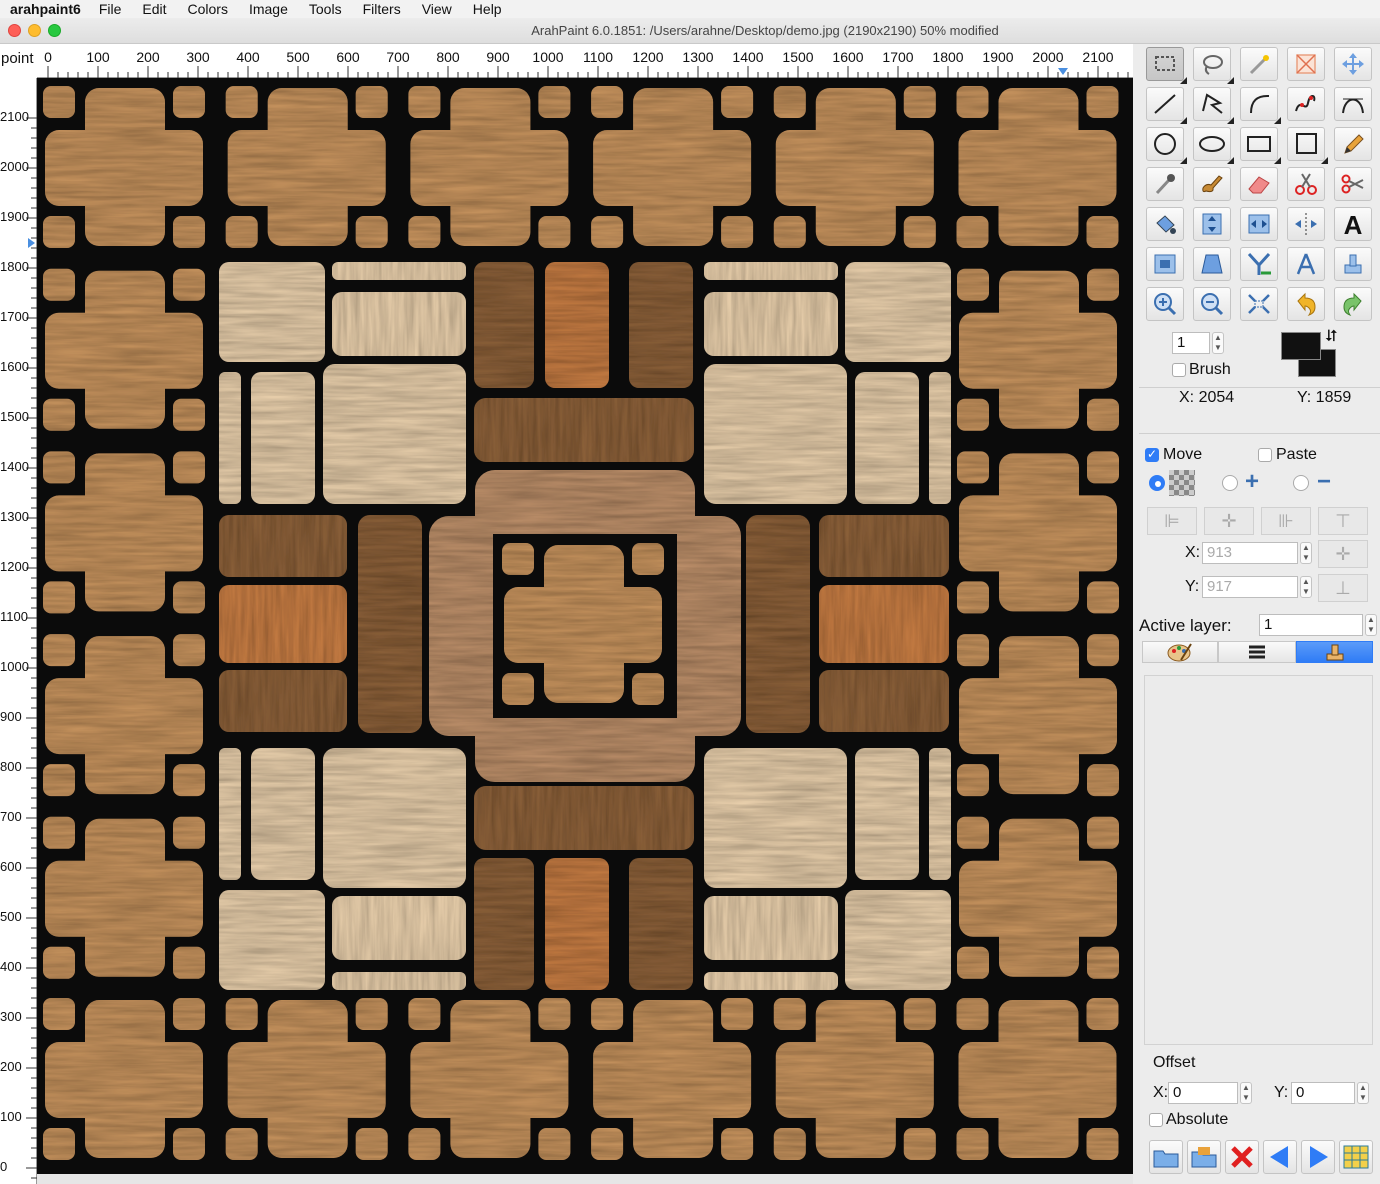 The width and height of the screenshot is (1380, 1184). What do you see at coordinates (1250, 587) in the screenshot?
I see `move-y-field: 917` at bounding box center [1250, 587].